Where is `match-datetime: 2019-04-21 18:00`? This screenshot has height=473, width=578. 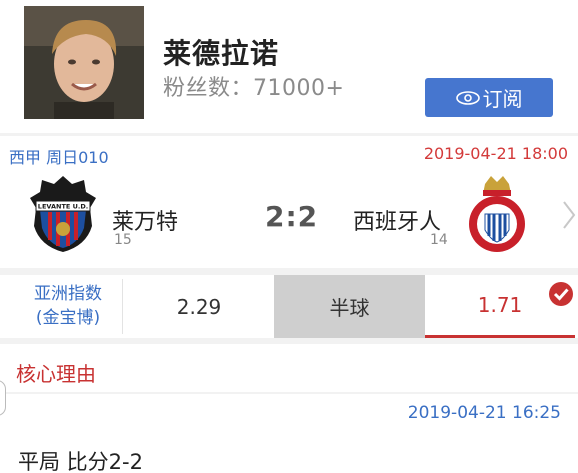 match-datetime: 2019-04-21 18:00 is located at coordinates (495, 153).